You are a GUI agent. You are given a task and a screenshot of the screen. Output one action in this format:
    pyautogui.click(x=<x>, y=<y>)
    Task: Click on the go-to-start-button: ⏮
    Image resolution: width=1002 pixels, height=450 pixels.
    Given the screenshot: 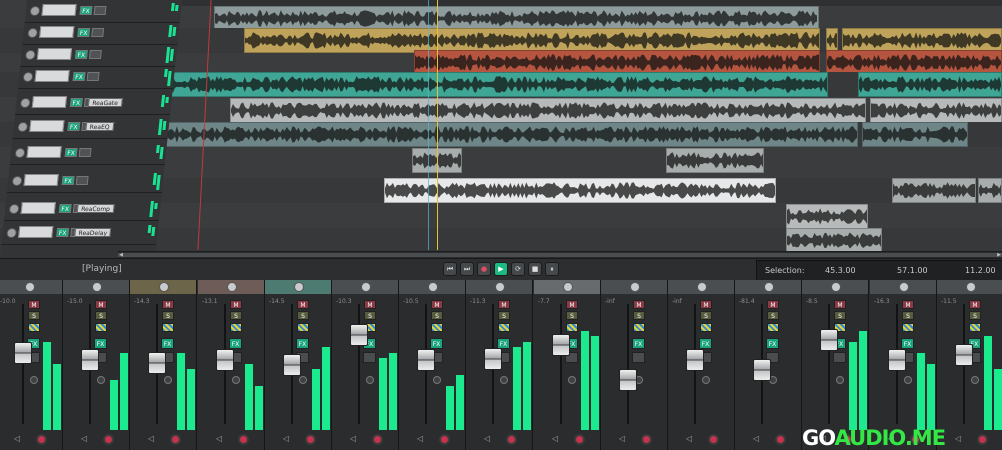 What is the action you would take?
    pyautogui.click(x=450, y=269)
    